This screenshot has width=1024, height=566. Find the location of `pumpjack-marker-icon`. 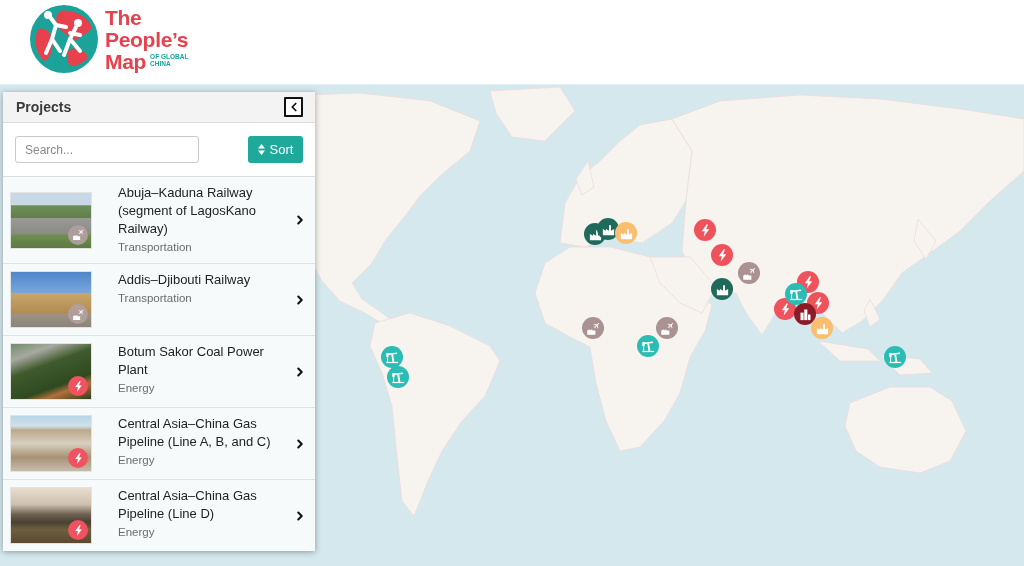

pumpjack-marker-icon is located at coordinates (895, 357).